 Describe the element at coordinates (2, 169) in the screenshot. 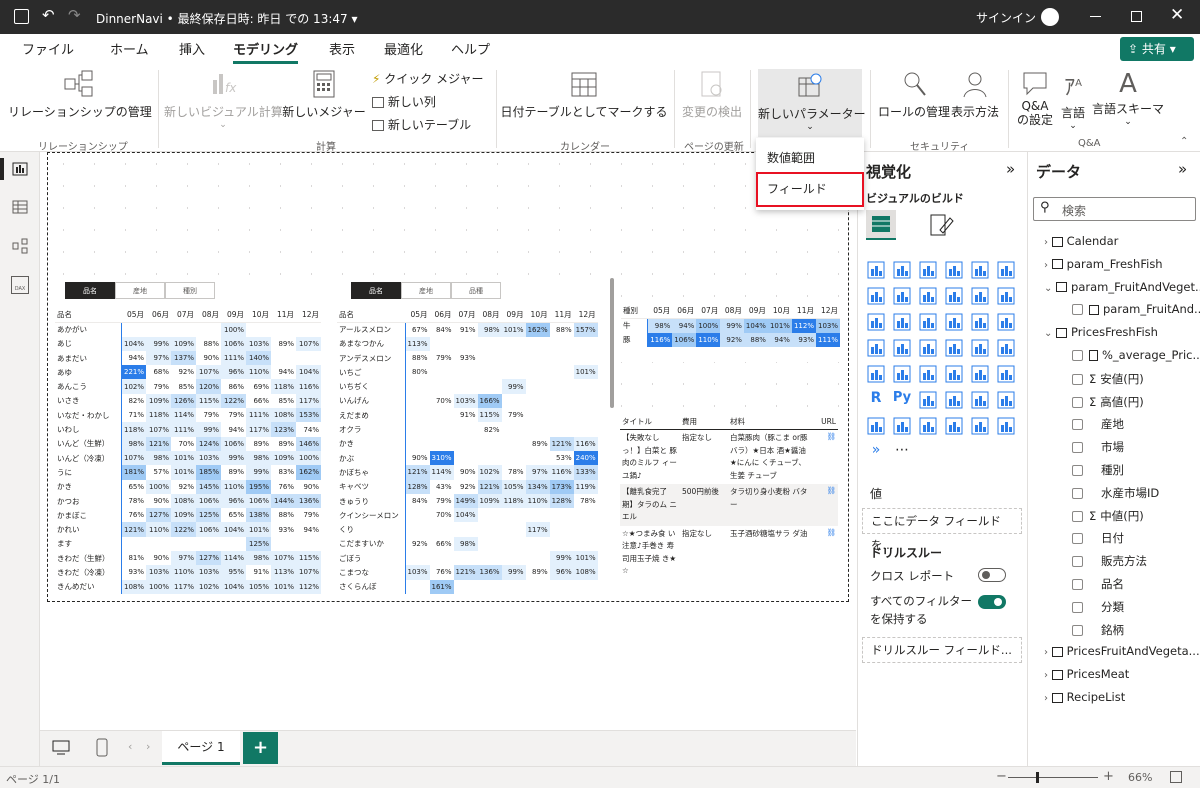

I see `report-view-icon` at that location.